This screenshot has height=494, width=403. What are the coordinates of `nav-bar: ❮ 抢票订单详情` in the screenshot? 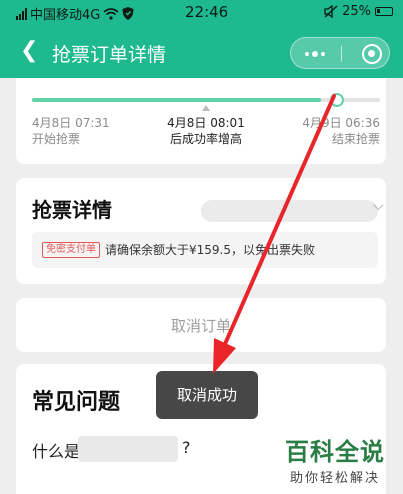 It's located at (201, 52).